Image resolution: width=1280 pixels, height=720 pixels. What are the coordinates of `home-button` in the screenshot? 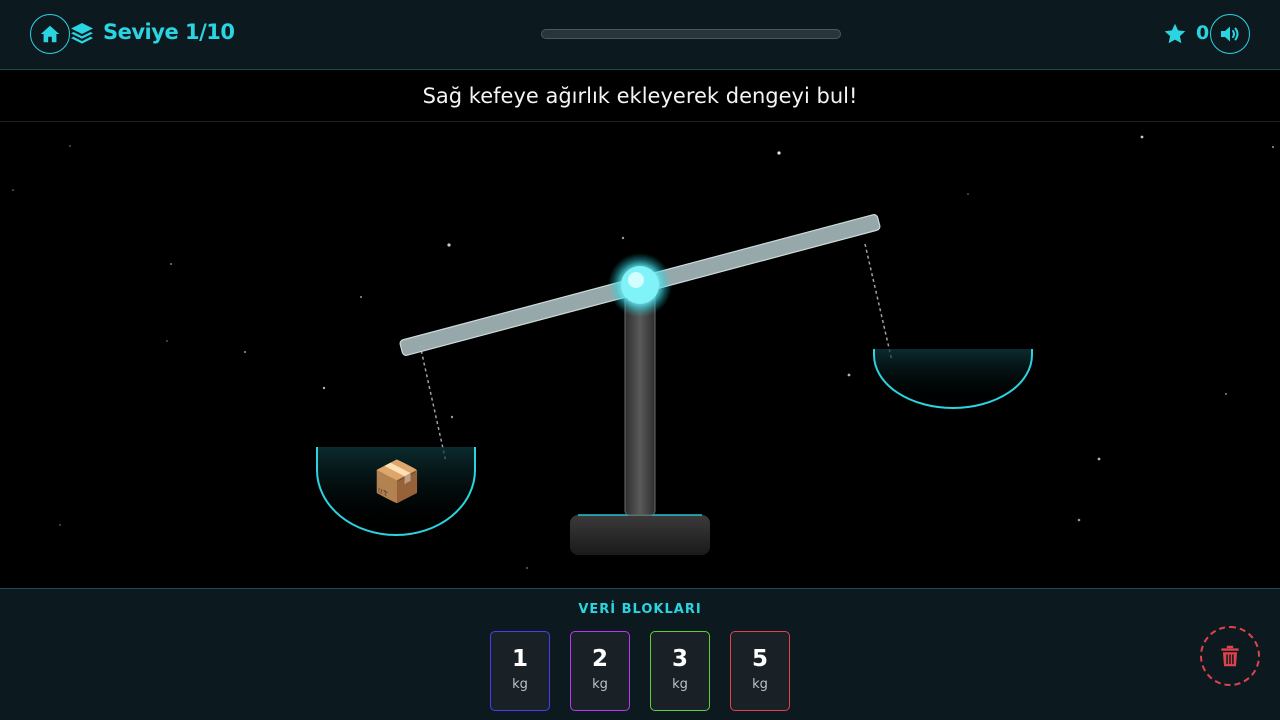 It's located at (50, 34).